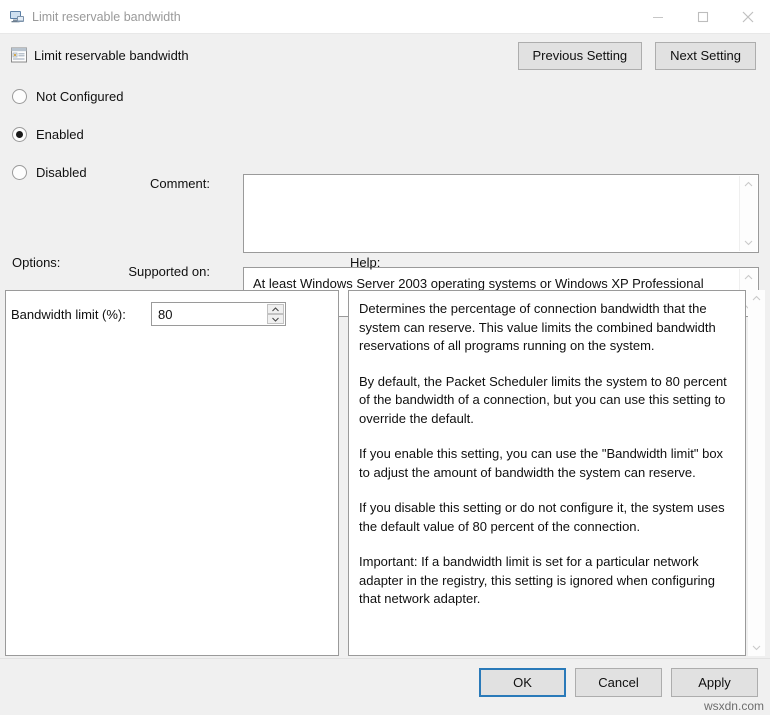 This screenshot has height=715, width=770. What do you see at coordinates (580, 56) in the screenshot?
I see `previous-setting-button: Previous Setting` at bounding box center [580, 56].